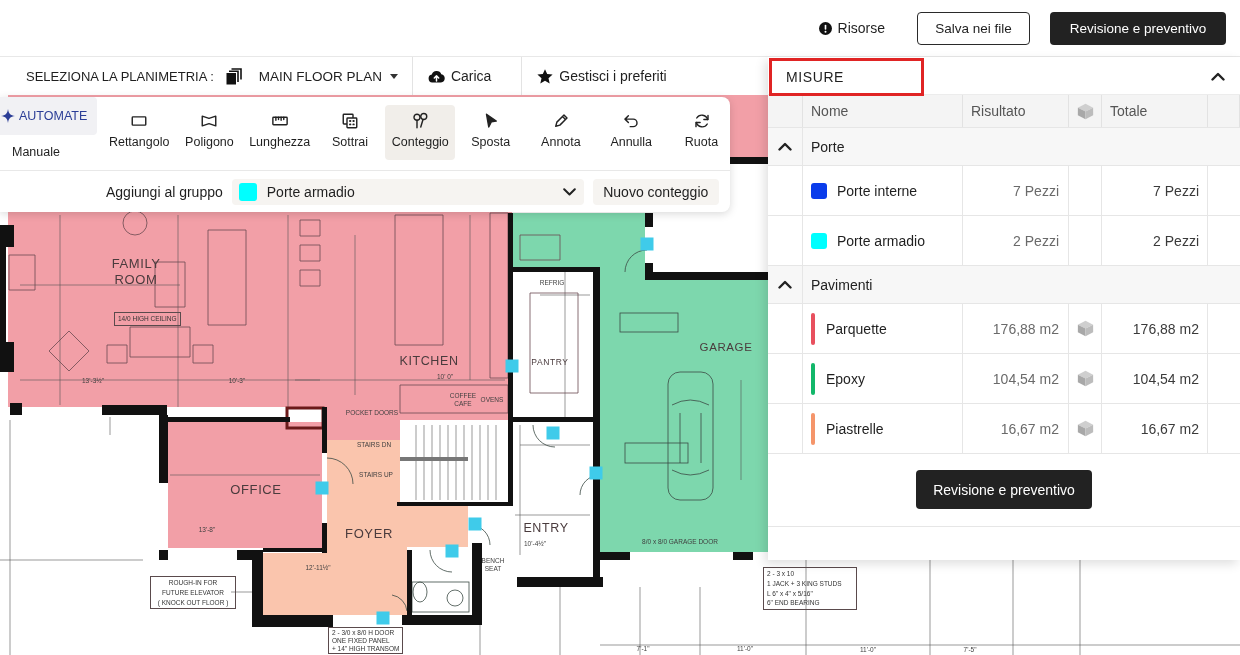  What do you see at coordinates (561, 132) in the screenshot?
I see `tool-button: Annota` at bounding box center [561, 132].